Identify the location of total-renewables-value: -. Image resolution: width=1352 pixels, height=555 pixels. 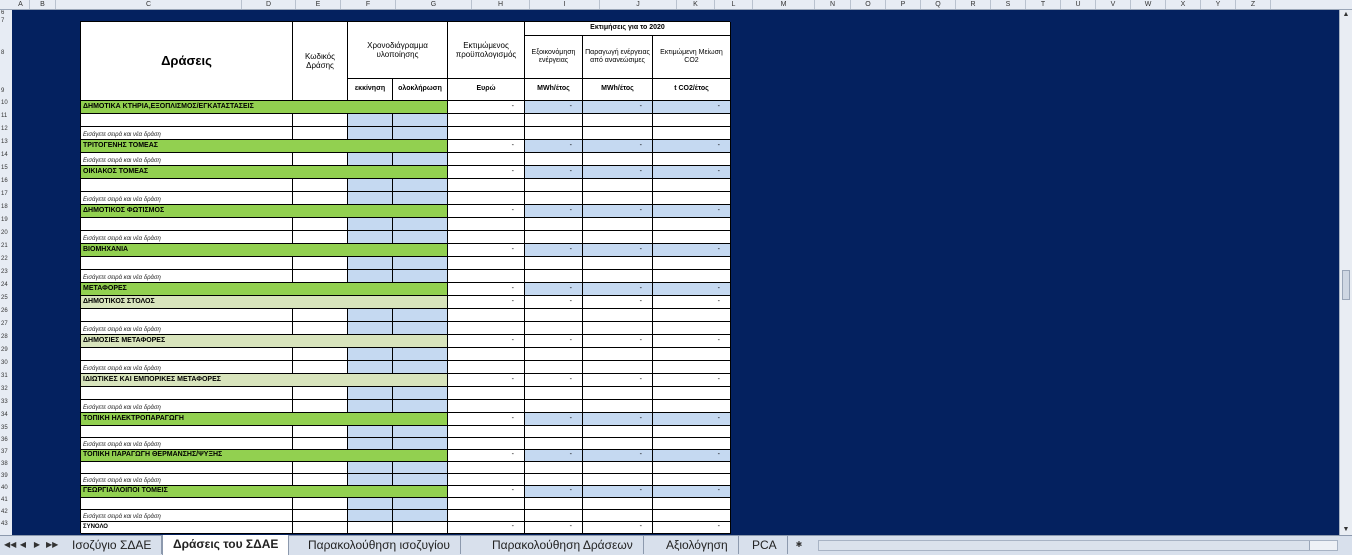
(618, 528).